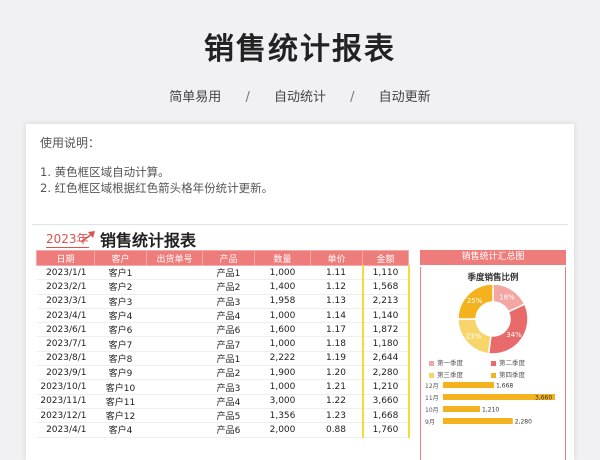 The width and height of the screenshot is (600, 460). Describe the element at coordinates (493, 257) in the screenshot. I see `summary-panel-title: 销售统计汇总图` at that location.